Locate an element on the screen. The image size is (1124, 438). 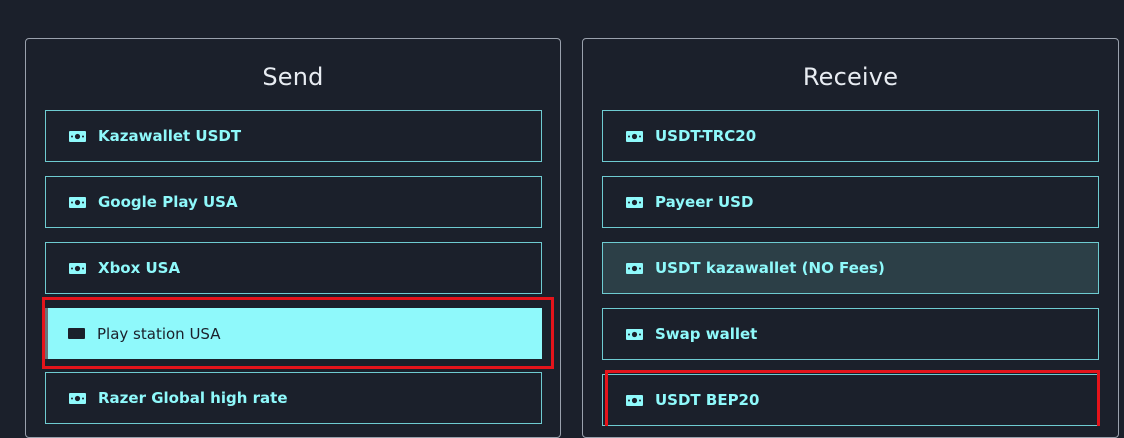
option-label: Razer Global high rate is located at coordinates (193, 398).